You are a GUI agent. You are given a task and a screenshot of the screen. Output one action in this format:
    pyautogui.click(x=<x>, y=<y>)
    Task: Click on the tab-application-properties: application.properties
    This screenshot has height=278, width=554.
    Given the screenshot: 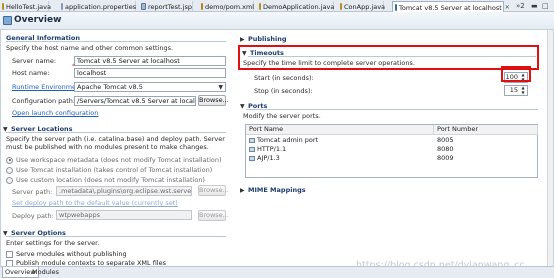 What is the action you would take?
    pyautogui.click(x=97, y=6)
    